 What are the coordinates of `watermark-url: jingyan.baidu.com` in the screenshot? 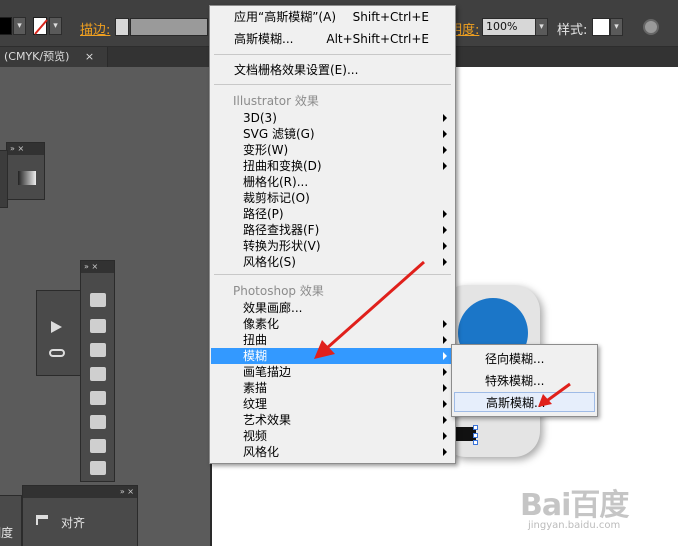 It's located at (574, 525).